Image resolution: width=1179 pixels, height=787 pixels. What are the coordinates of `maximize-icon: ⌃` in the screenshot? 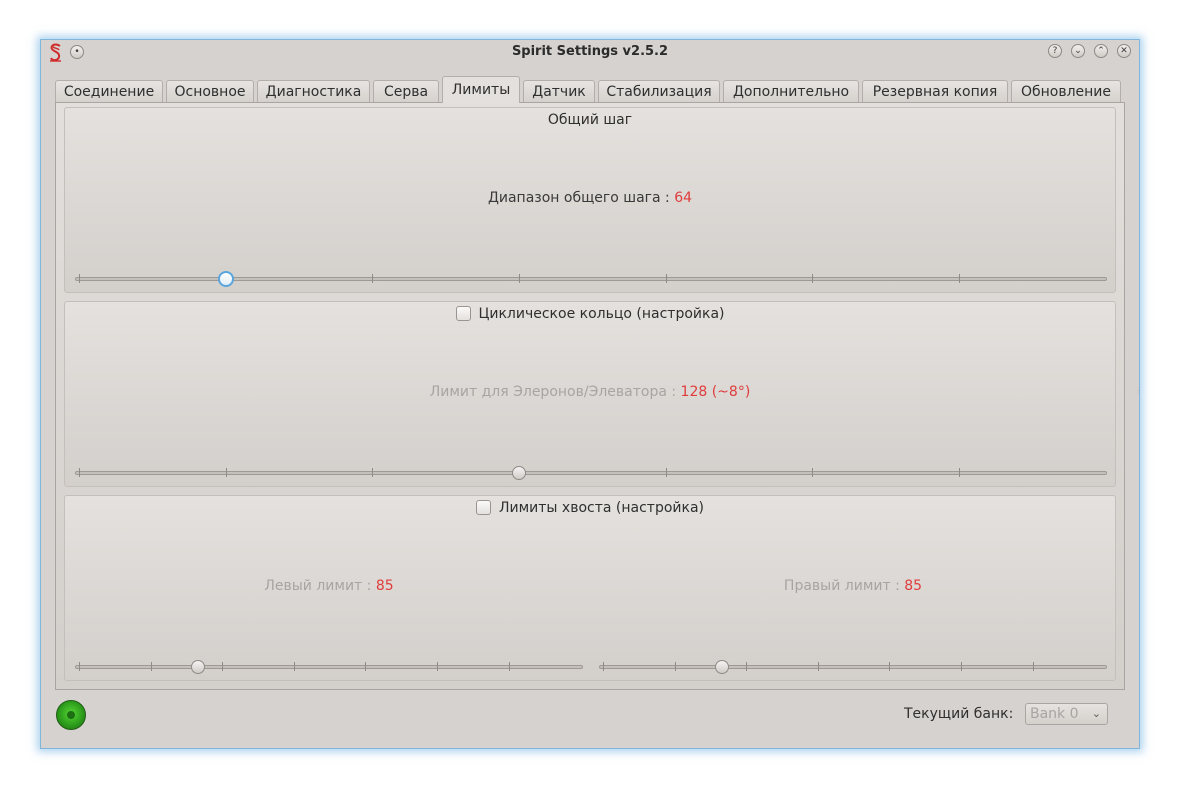 It's located at (1101, 51).